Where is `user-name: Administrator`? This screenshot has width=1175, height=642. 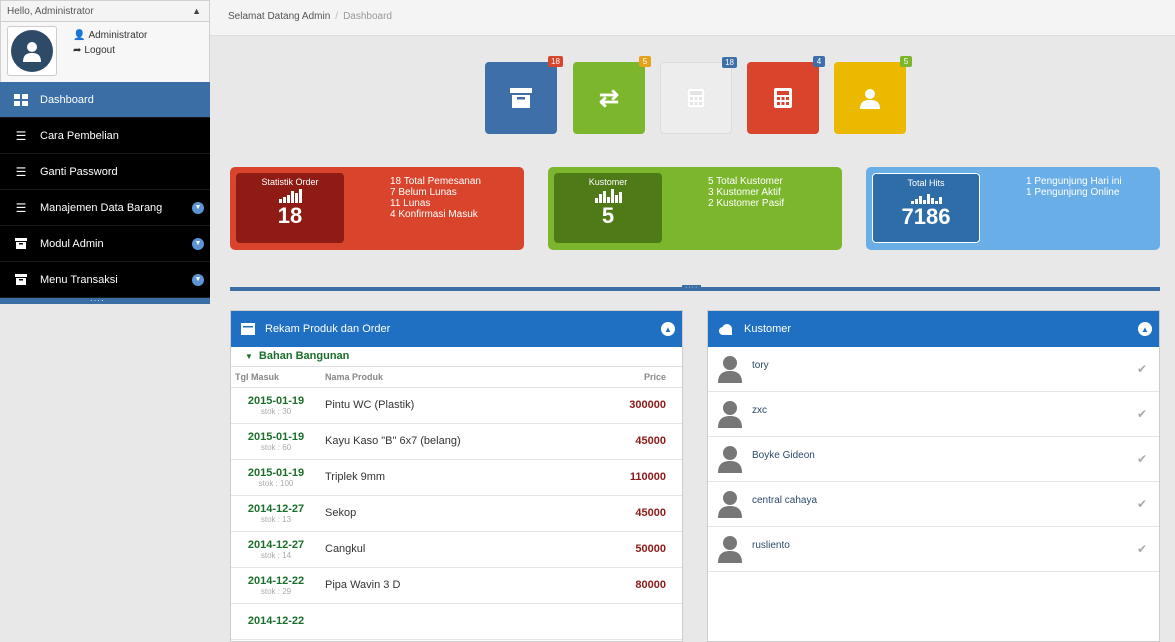 user-name: Administrator is located at coordinates (118, 35).